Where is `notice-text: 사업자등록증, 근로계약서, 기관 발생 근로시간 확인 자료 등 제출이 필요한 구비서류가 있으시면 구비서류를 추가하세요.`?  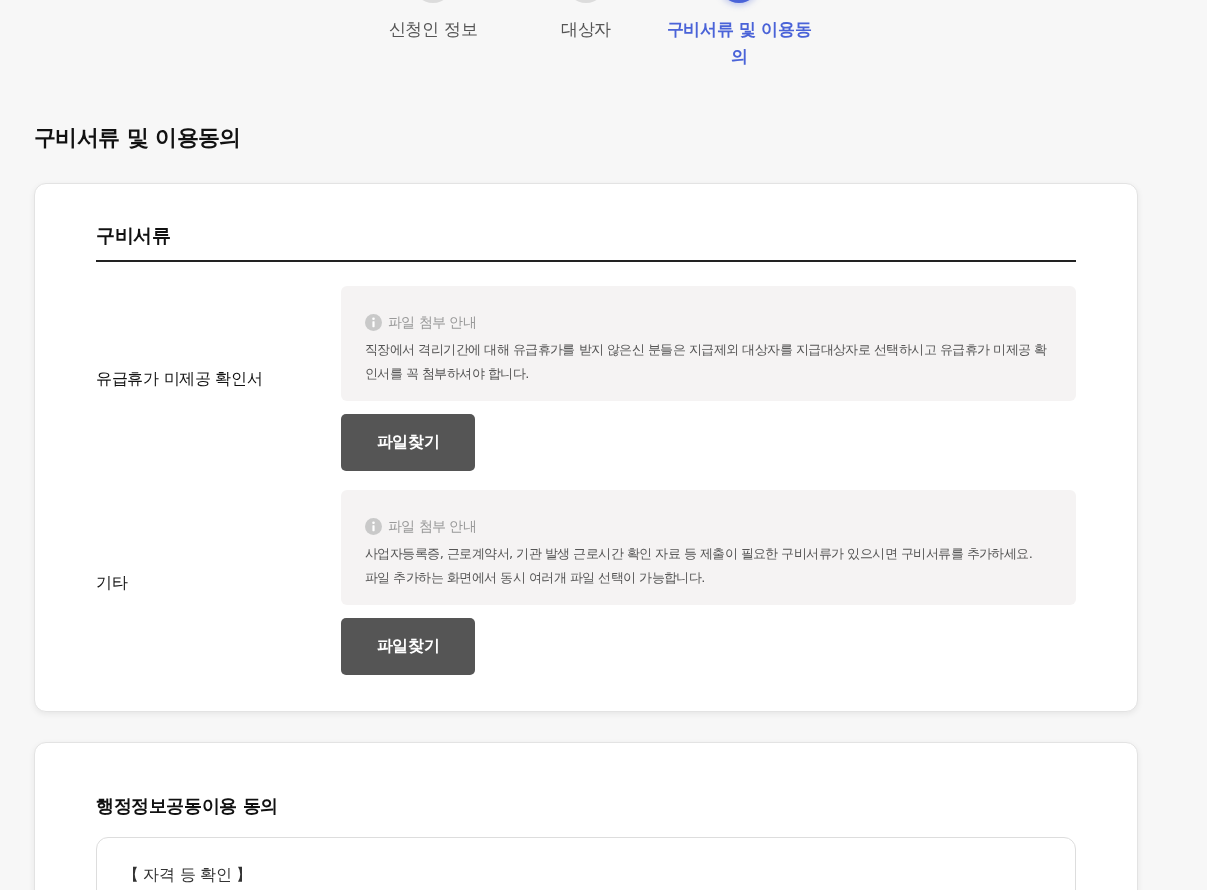
notice-text: 사업자등록증, 근로계약서, 기관 발생 근로시간 확인 자료 등 제출이 필요한 구비서류가 있으시면 구비서류를 추가하세요. is located at coordinates (699, 554).